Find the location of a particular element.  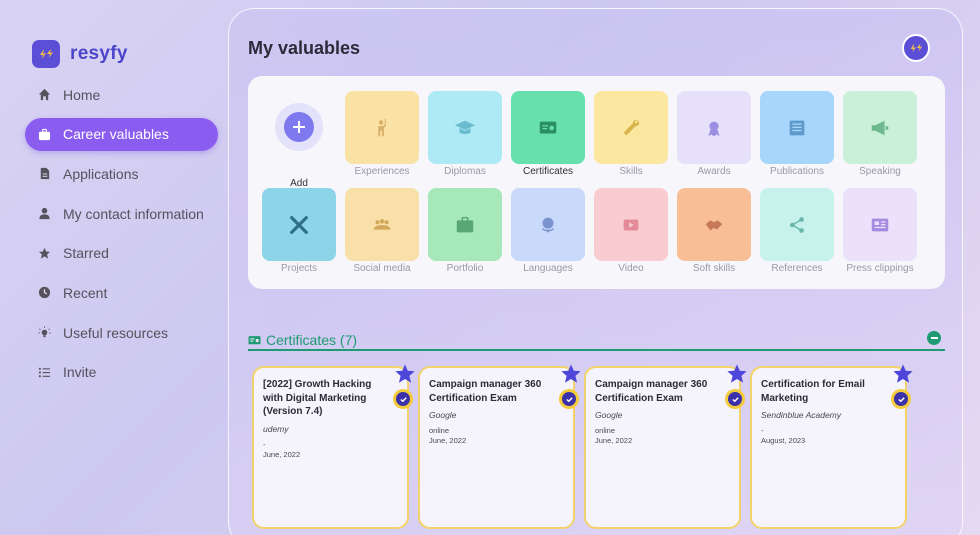

category-speaking: Speaking is located at coordinates (880, 134).